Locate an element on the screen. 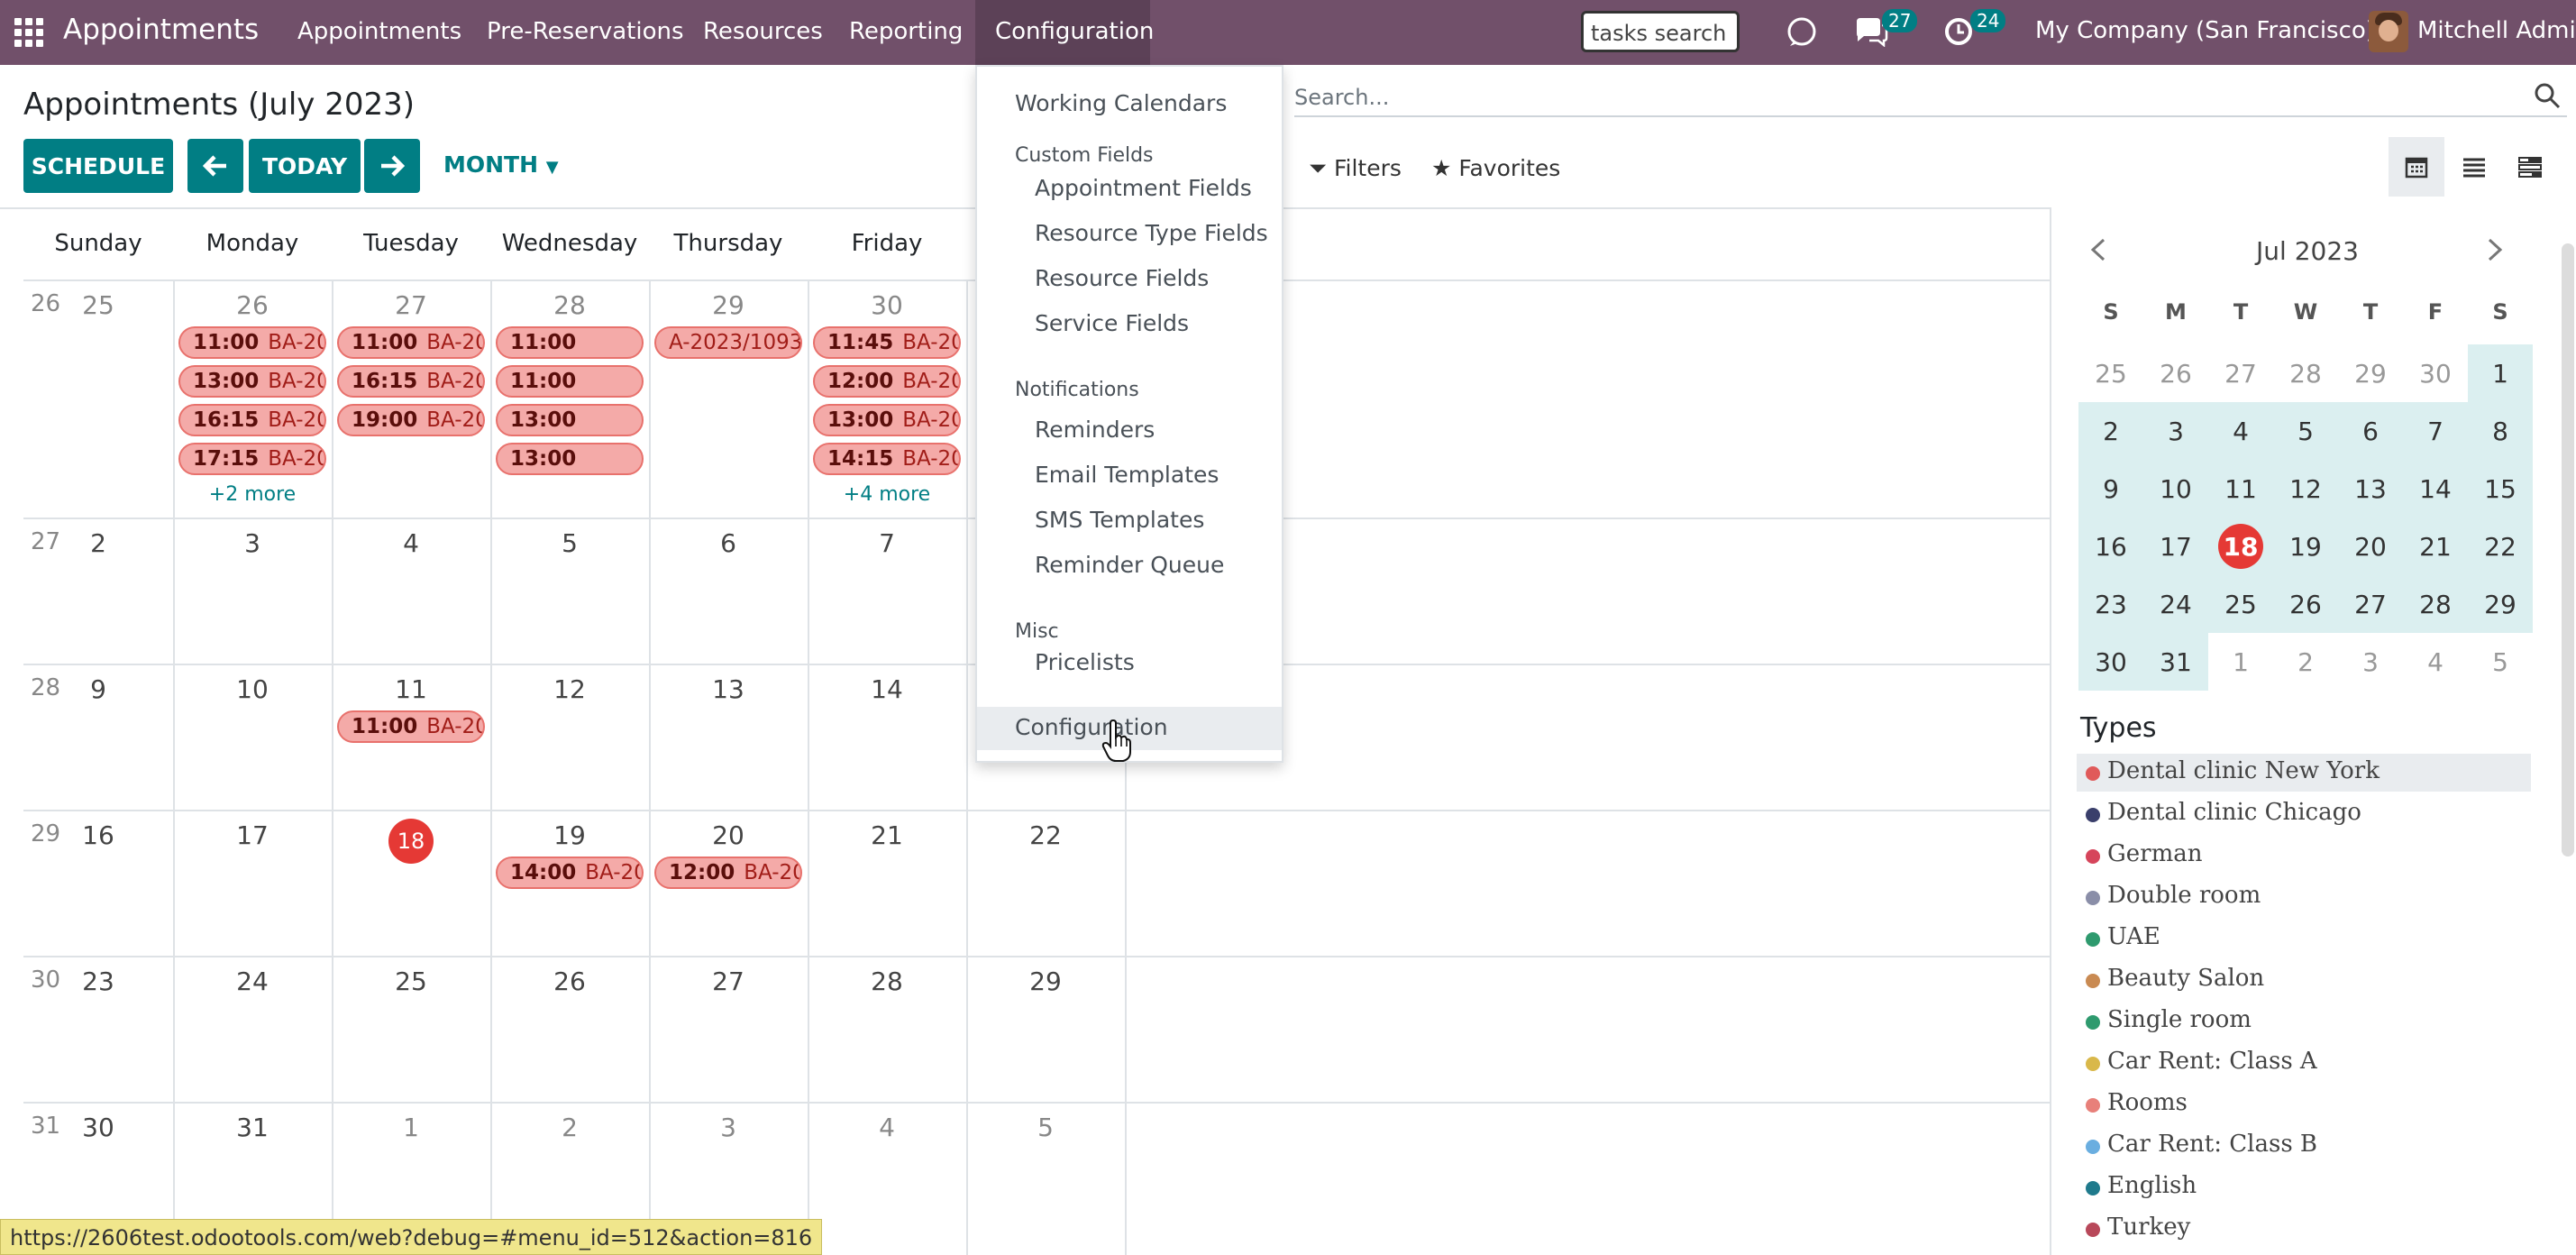 The image size is (2576, 1255). menu-pre-reservations: Pre-Reservations is located at coordinates (585, 31).